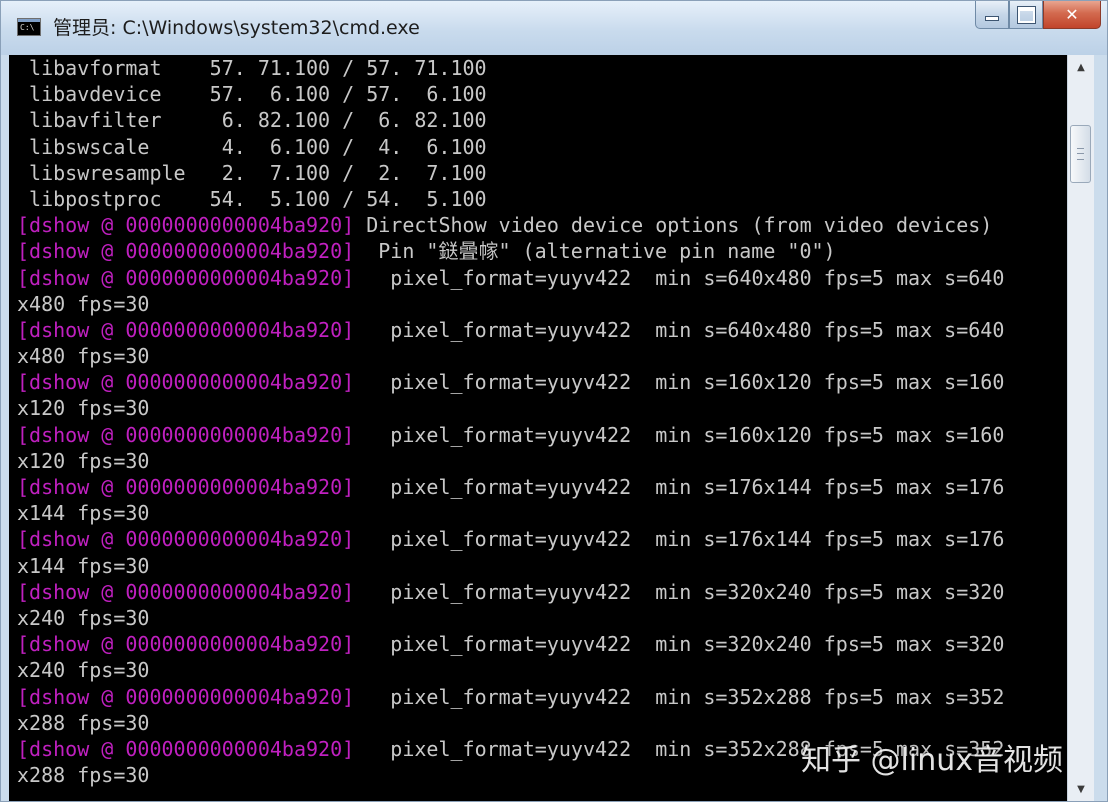 This screenshot has width=1108, height=802. What do you see at coordinates (252, 68) in the screenshot?
I see `log-text: libavformat 57. 71.100 / 57. 71.100` at bounding box center [252, 68].